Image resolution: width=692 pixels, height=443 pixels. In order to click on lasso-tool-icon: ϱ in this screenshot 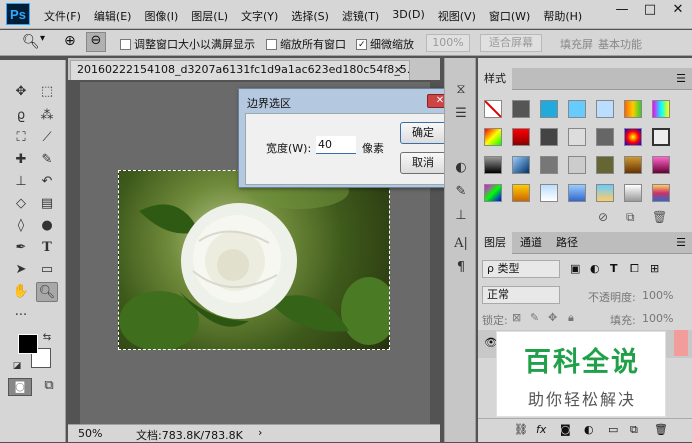, I will do `click(21, 116)`.